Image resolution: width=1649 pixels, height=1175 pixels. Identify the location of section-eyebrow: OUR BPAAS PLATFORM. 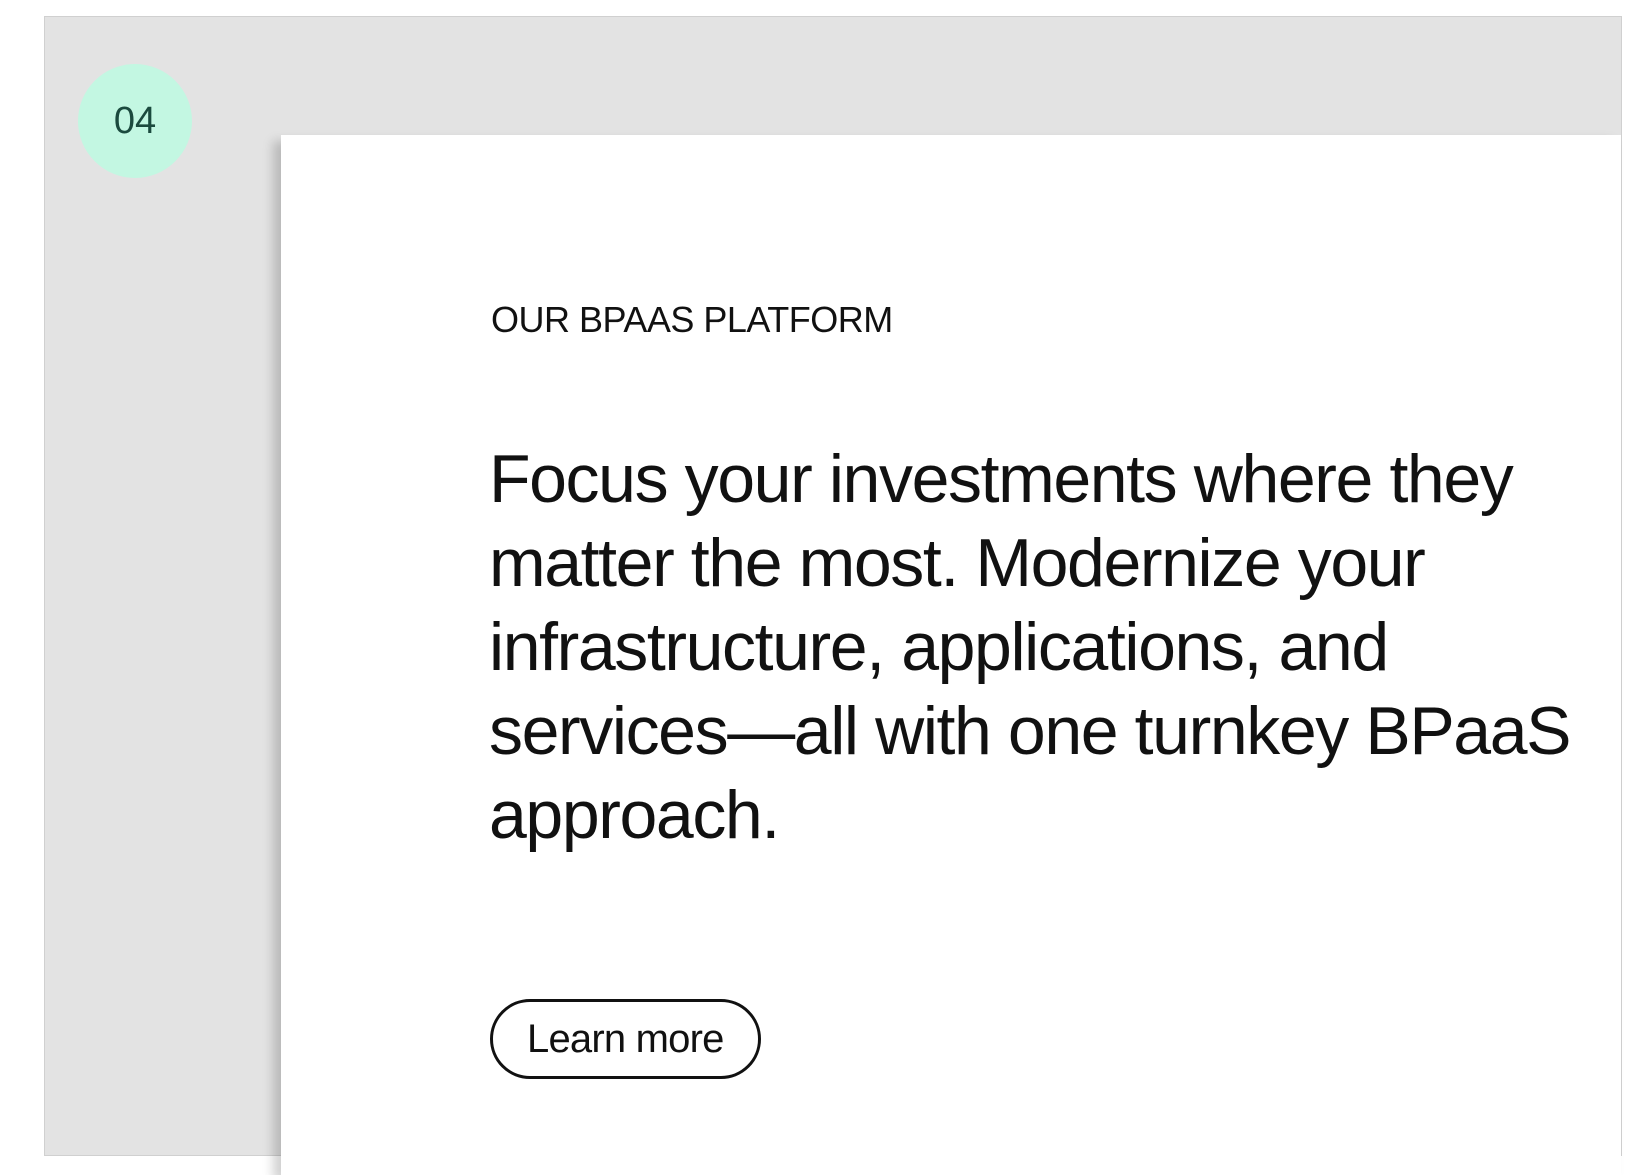
(692, 319).